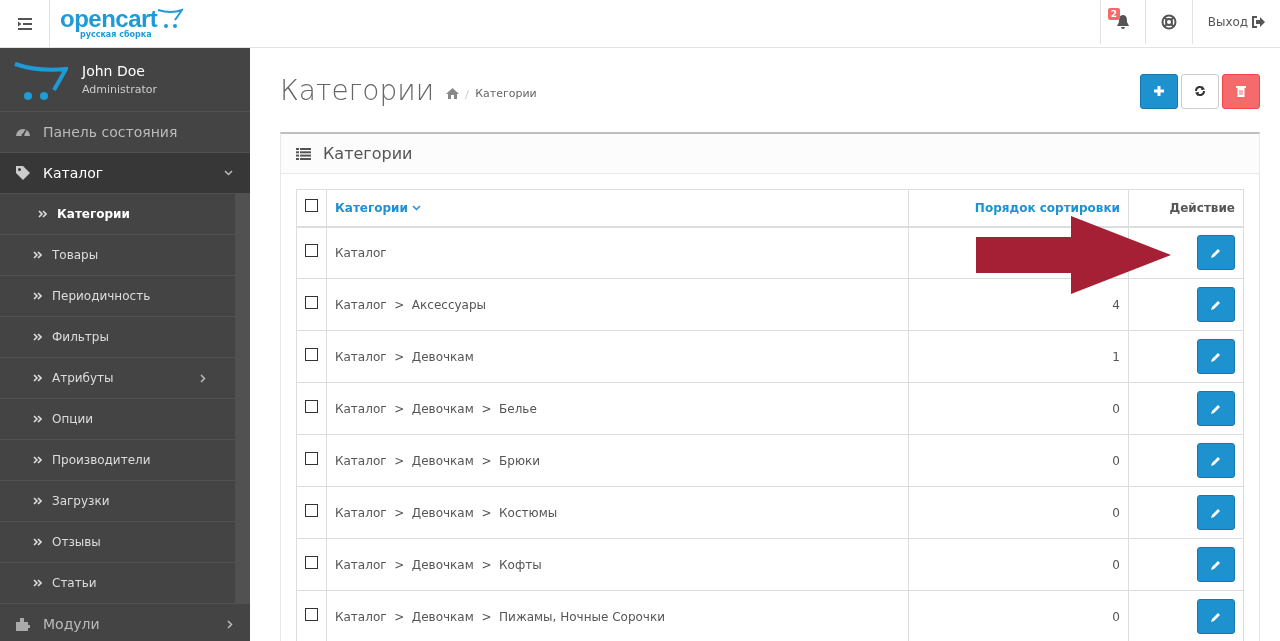 The height and width of the screenshot is (641, 1280). Describe the element at coordinates (1113, 13) in the screenshot. I see `notification-count-badge: 2` at that location.